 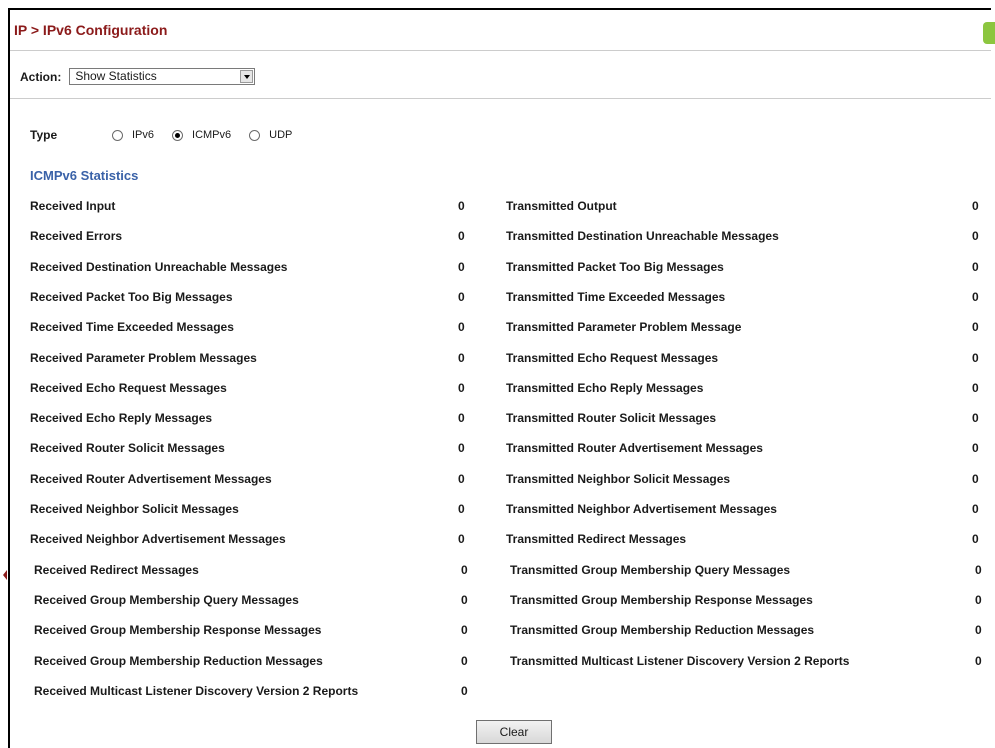 What do you see at coordinates (618, 478) in the screenshot?
I see `stat-label-transmitted: Transmitted Neighbor Solicit Messages` at bounding box center [618, 478].